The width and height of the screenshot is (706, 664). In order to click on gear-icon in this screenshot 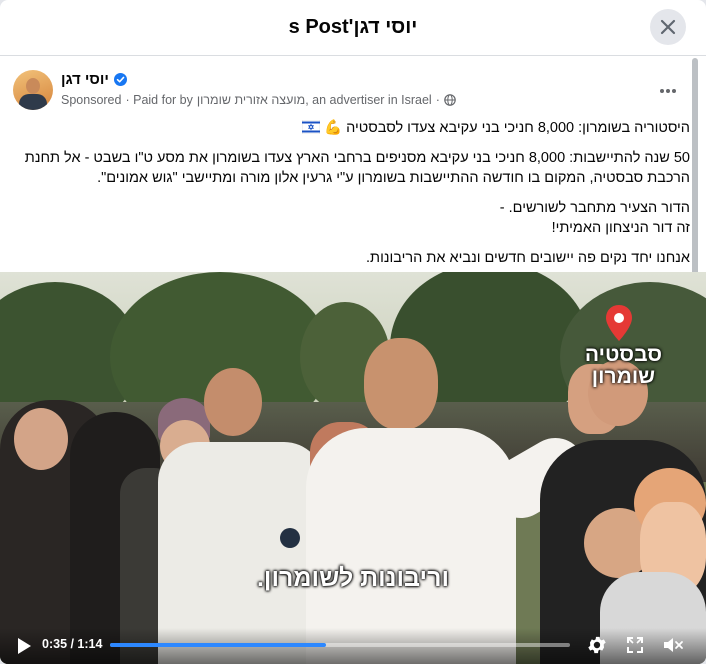, I will do `click(597, 645)`.